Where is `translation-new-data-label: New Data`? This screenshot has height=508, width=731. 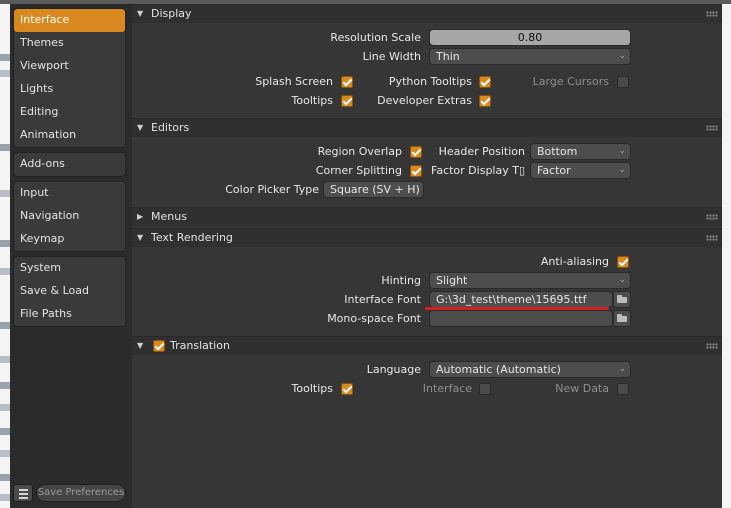
translation-new-data-label: New Data is located at coordinates (582, 388).